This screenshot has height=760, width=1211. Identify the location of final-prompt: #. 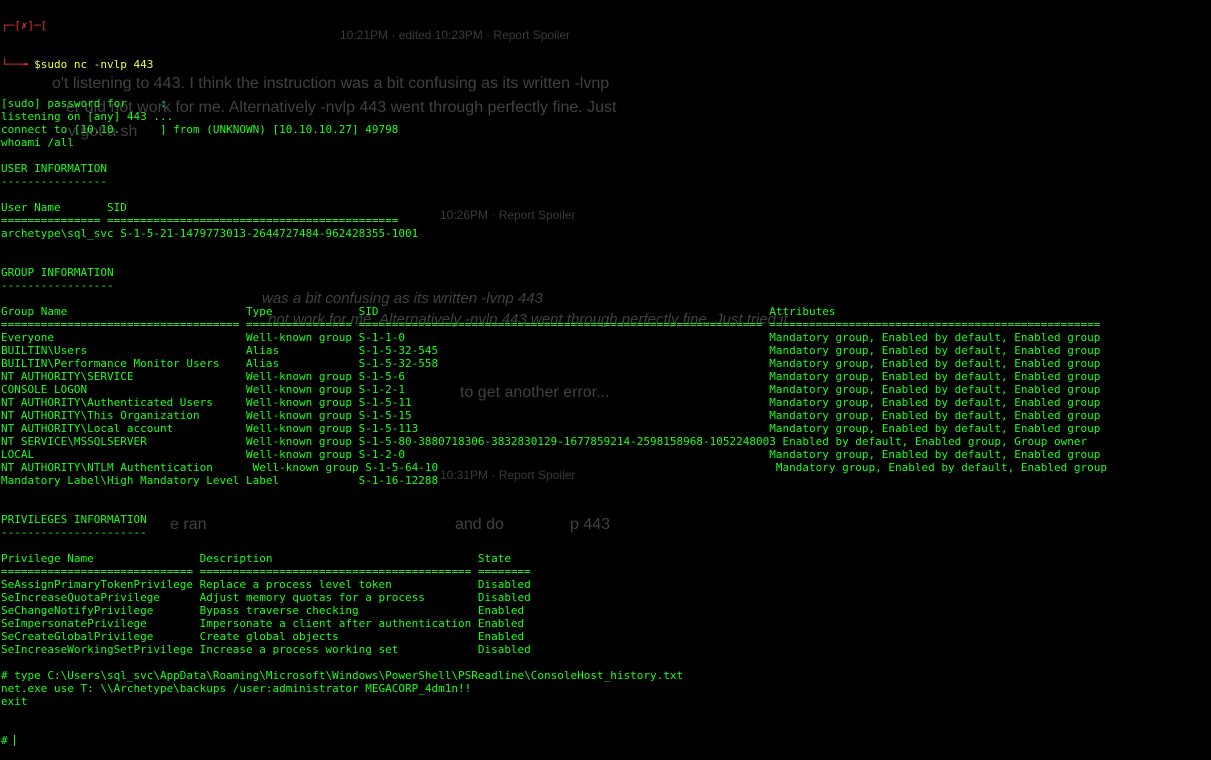
(8, 740).